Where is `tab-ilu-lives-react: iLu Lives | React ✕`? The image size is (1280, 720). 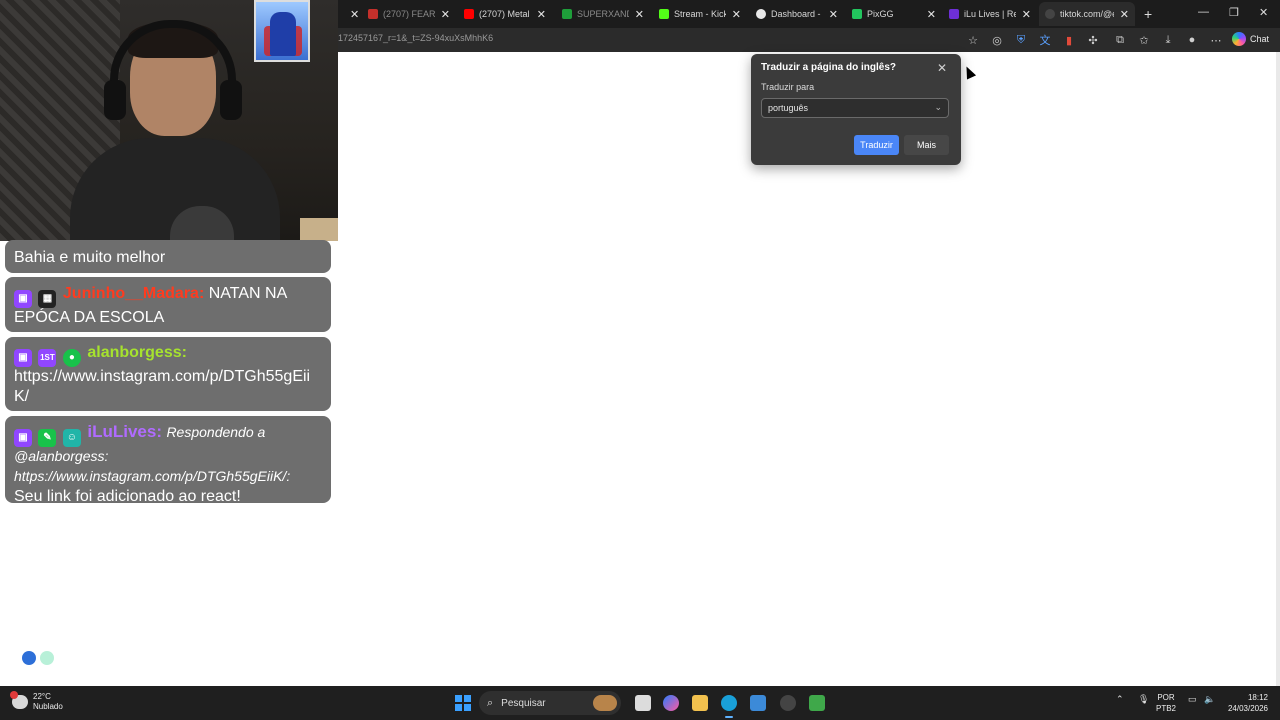 tab-ilu-lives-react: iLu Lives | React ✕ is located at coordinates (990, 14).